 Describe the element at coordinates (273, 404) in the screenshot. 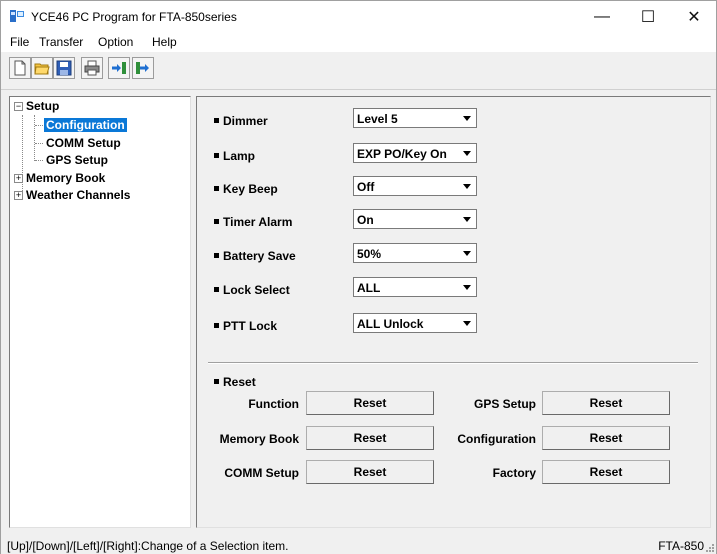

I see `reset-function-label: Function` at that location.